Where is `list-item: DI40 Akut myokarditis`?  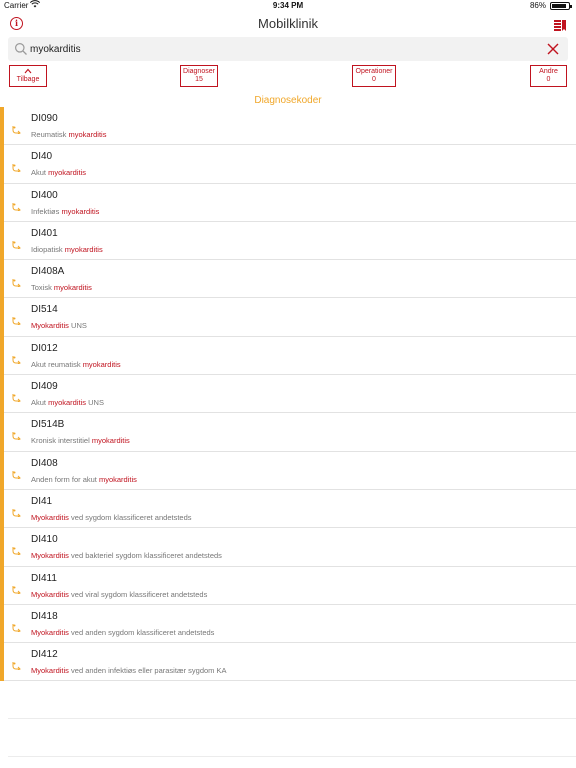 list-item: DI40 Akut myokarditis is located at coordinates (288, 164).